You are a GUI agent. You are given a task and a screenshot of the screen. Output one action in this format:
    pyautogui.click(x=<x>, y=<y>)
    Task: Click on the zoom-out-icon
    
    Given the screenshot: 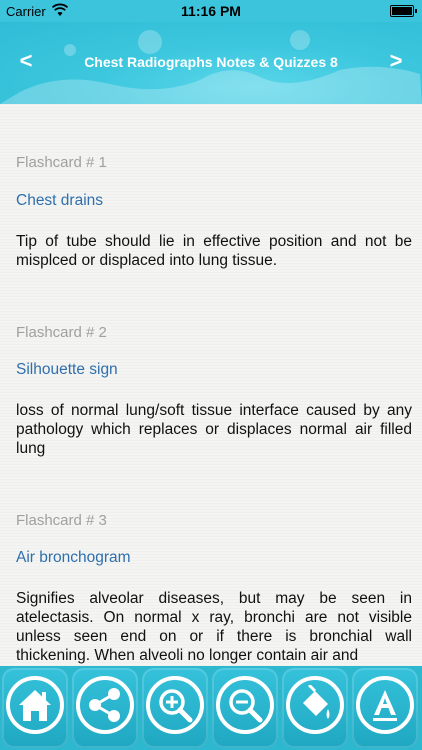 What is the action you would take?
    pyautogui.click(x=246, y=706)
    